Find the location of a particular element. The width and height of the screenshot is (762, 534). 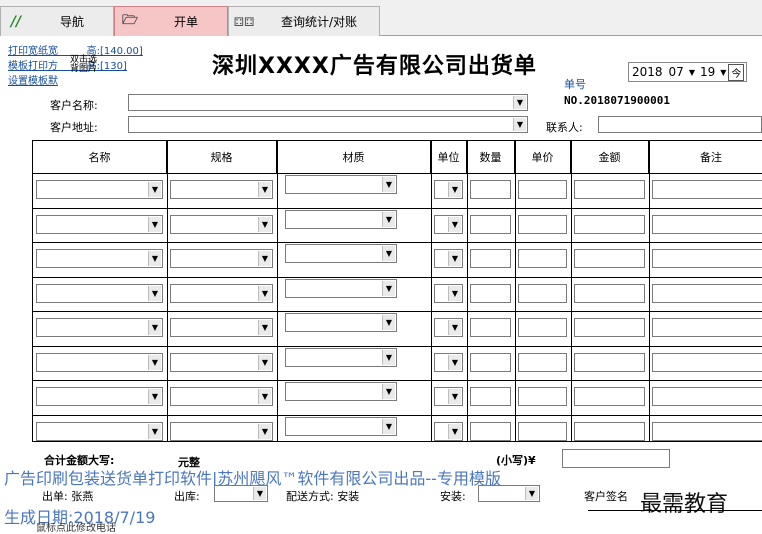

date-year: 2018 is located at coordinates (647, 72).